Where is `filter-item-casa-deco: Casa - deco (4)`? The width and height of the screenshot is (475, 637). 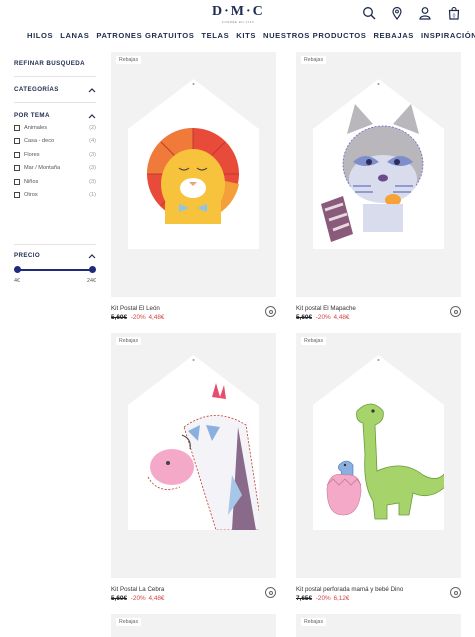 filter-item-casa-deco: Casa - deco (4) is located at coordinates (55, 142).